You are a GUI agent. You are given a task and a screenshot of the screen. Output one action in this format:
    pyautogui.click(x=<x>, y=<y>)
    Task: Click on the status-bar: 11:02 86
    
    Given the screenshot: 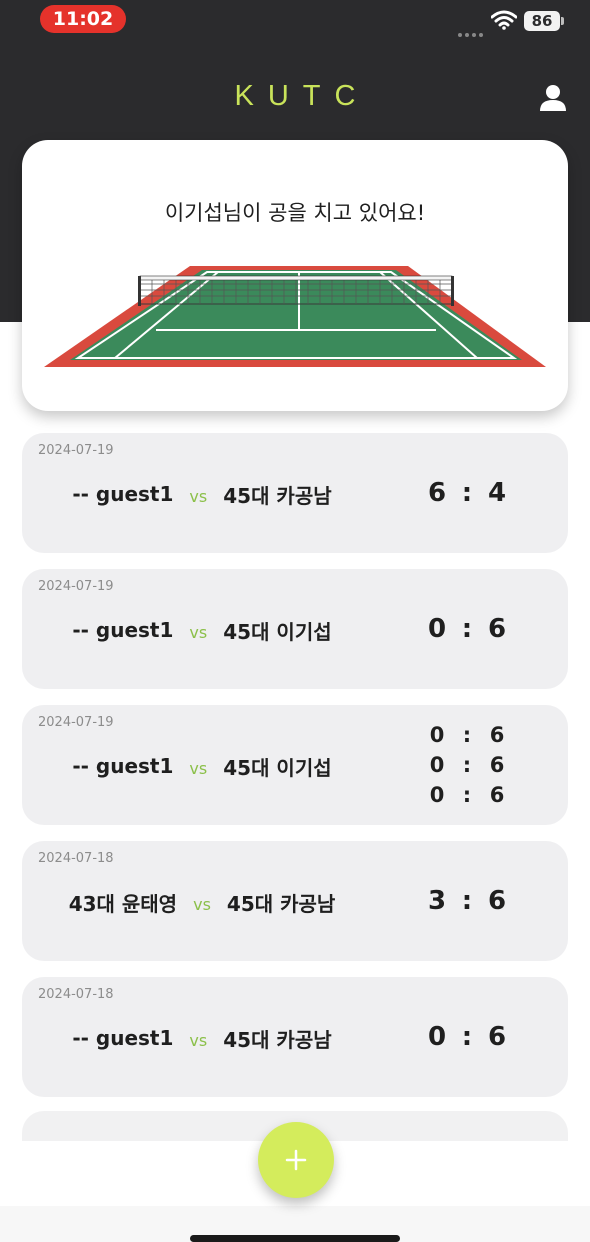 What is the action you would take?
    pyautogui.click(x=295, y=20)
    